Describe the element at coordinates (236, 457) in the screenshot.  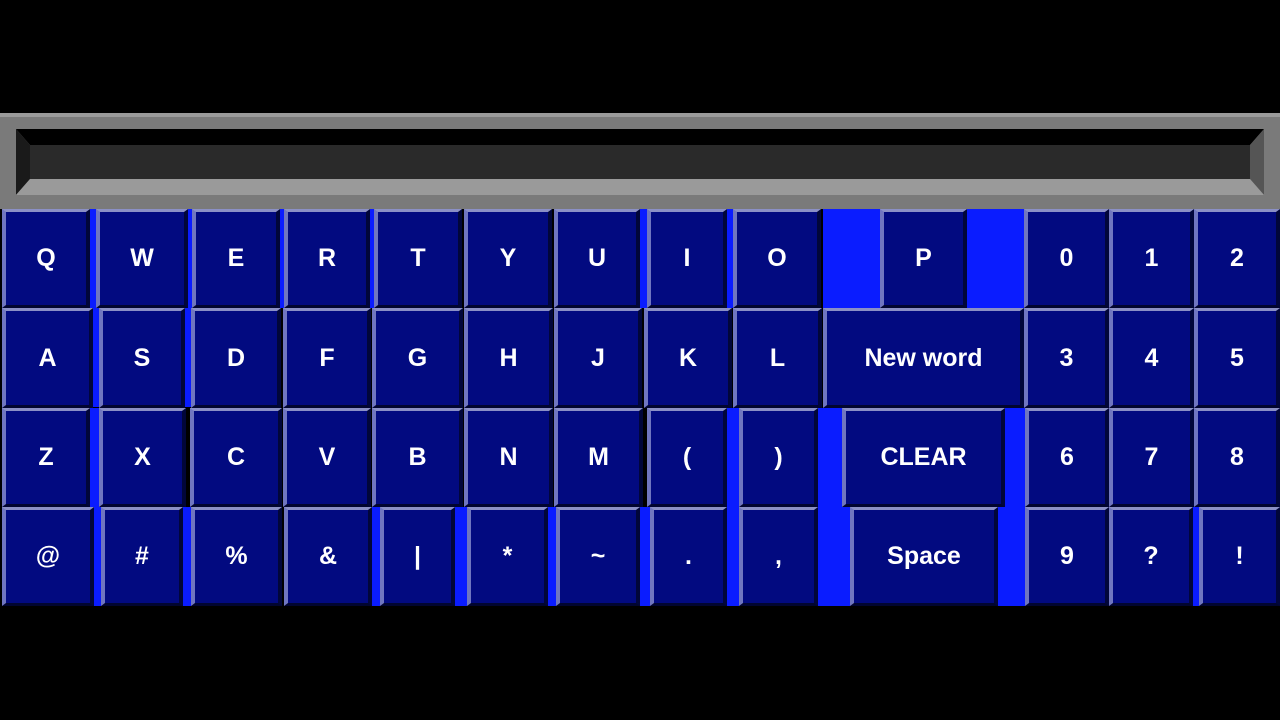
I see `key-c: C` at that location.